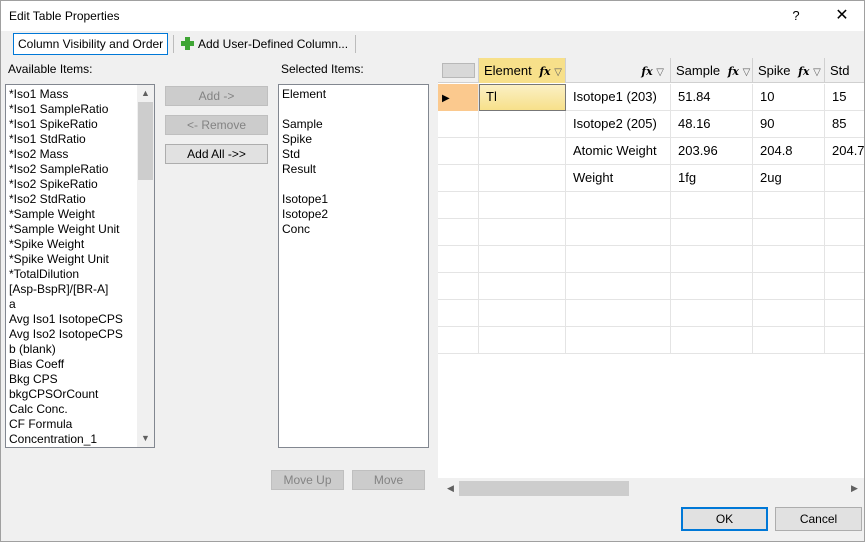 Image resolution: width=865 pixels, height=542 pixels. What do you see at coordinates (712, 124) in the screenshot?
I see `grid-cell-sample: 48.16` at bounding box center [712, 124].